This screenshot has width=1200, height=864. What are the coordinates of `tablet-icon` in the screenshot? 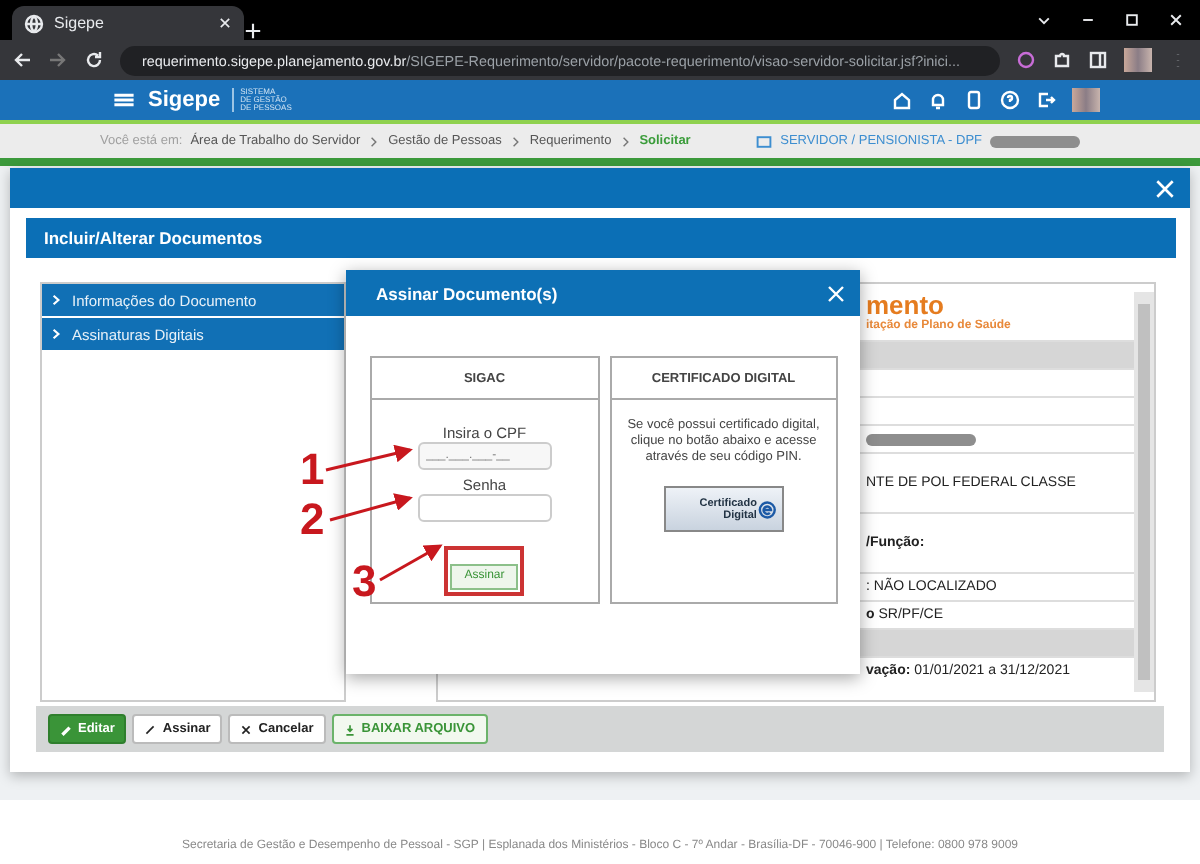 It's located at (974, 100).